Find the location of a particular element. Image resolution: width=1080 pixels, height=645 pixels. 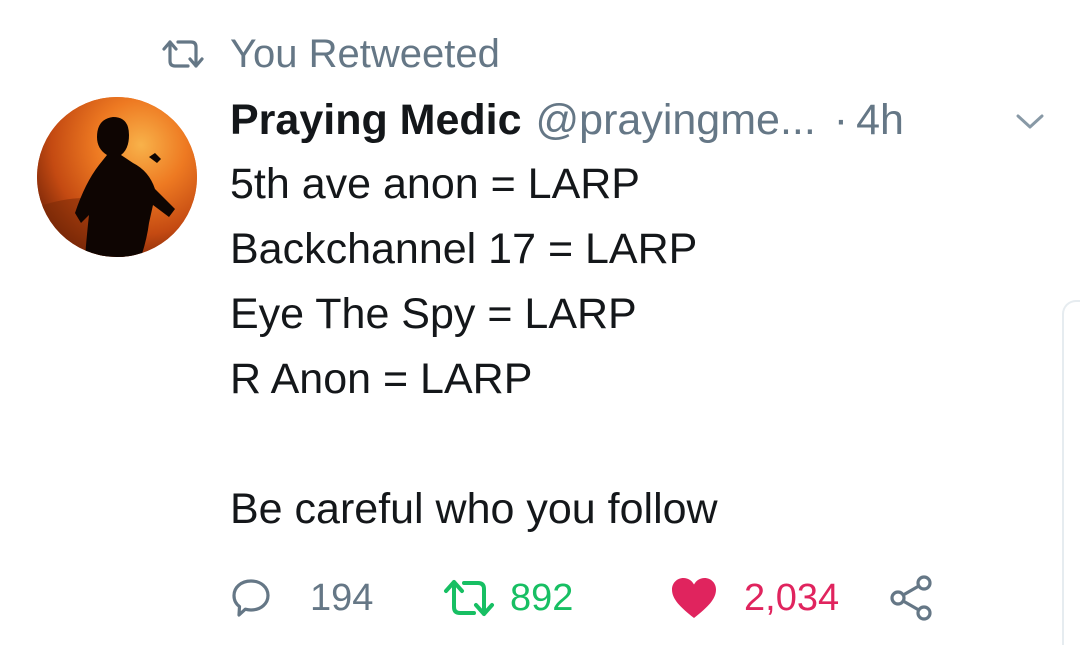

like-count: 2,034 is located at coordinates (792, 597).